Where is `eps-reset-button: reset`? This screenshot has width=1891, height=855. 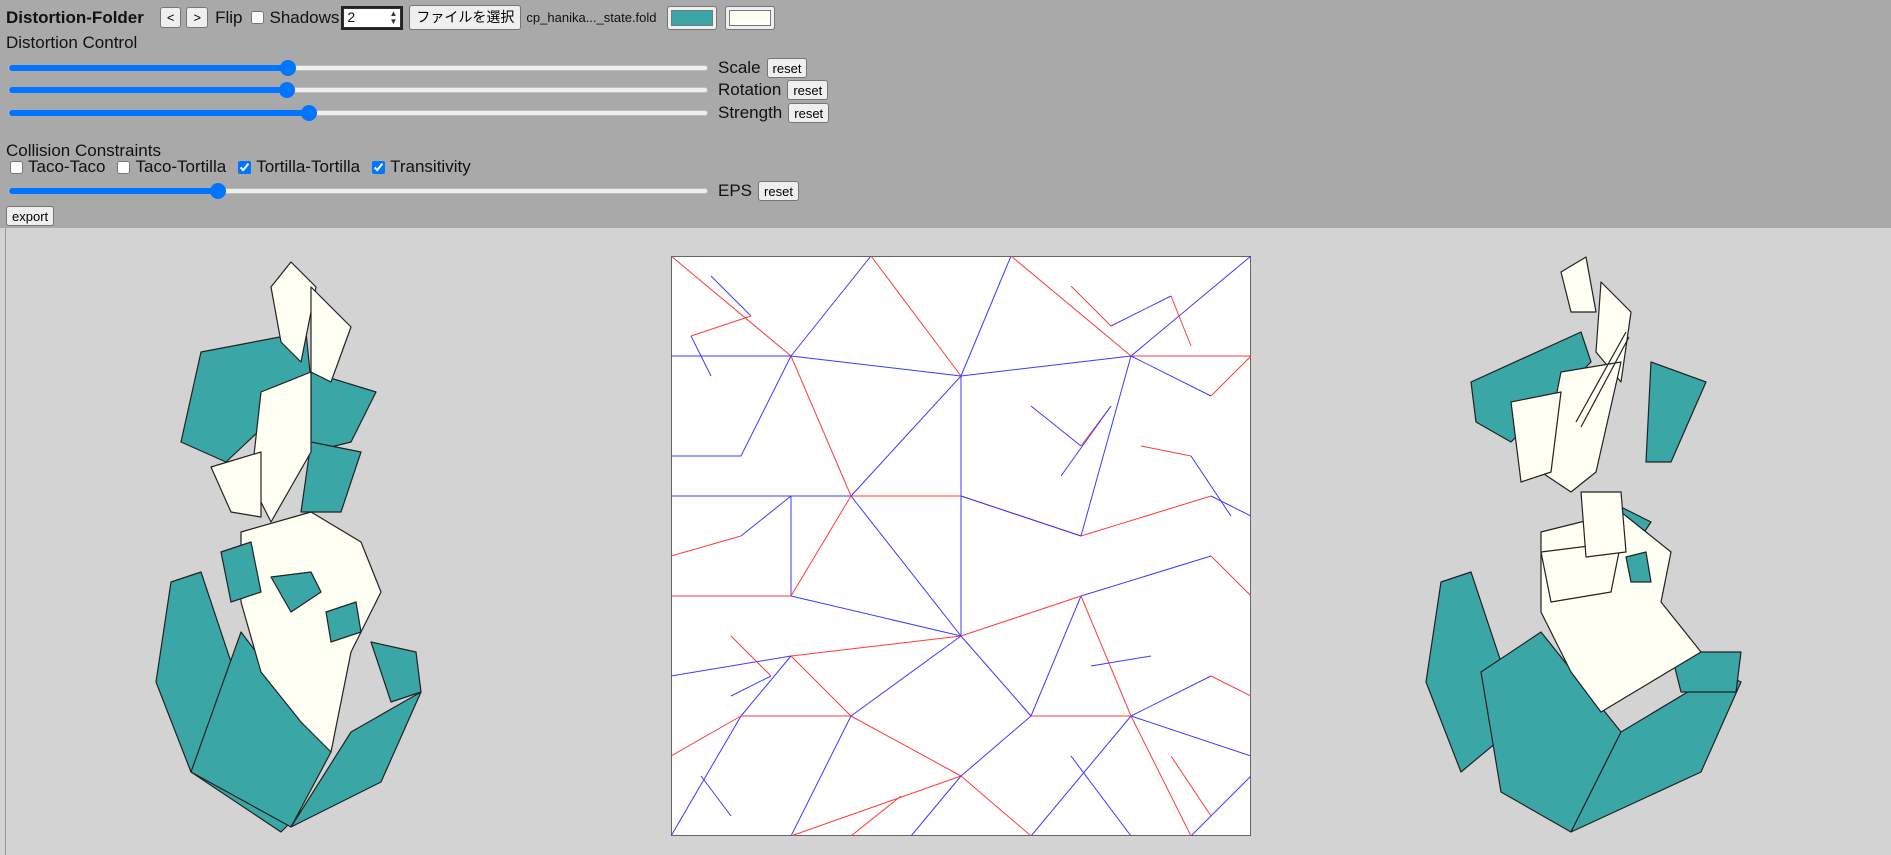
eps-reset-button: reset is located at coordinates (778, 191).